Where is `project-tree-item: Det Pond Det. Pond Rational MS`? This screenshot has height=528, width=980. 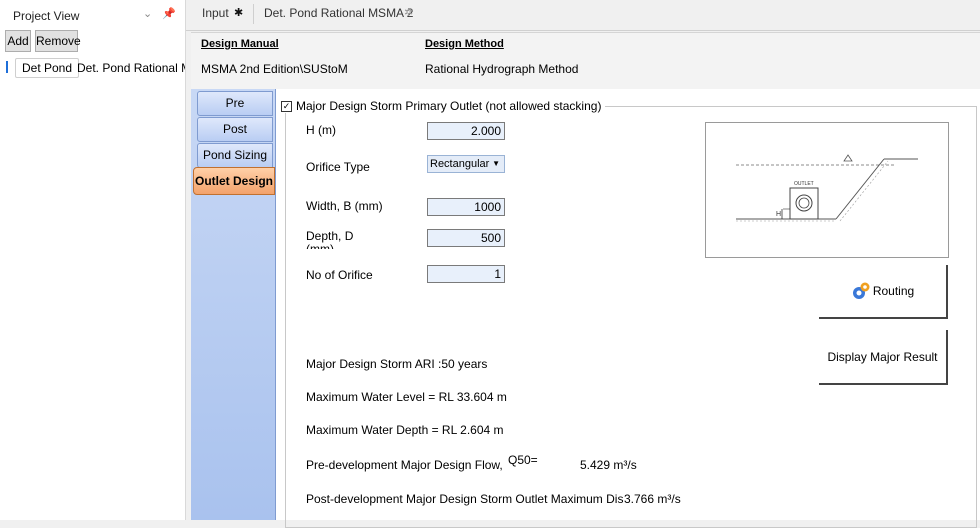
project-tree-item: Det Pond Det. Pond Rational MS is located at coordinates (92, 68).